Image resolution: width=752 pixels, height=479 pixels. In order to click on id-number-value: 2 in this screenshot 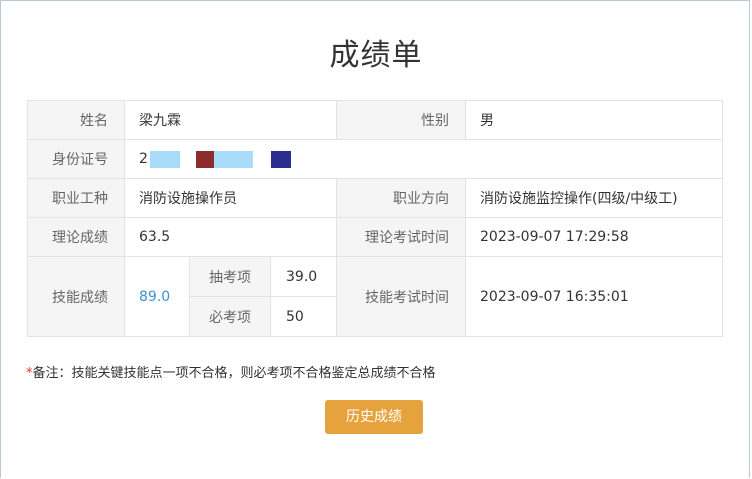, I will do `click(423, 159)`.